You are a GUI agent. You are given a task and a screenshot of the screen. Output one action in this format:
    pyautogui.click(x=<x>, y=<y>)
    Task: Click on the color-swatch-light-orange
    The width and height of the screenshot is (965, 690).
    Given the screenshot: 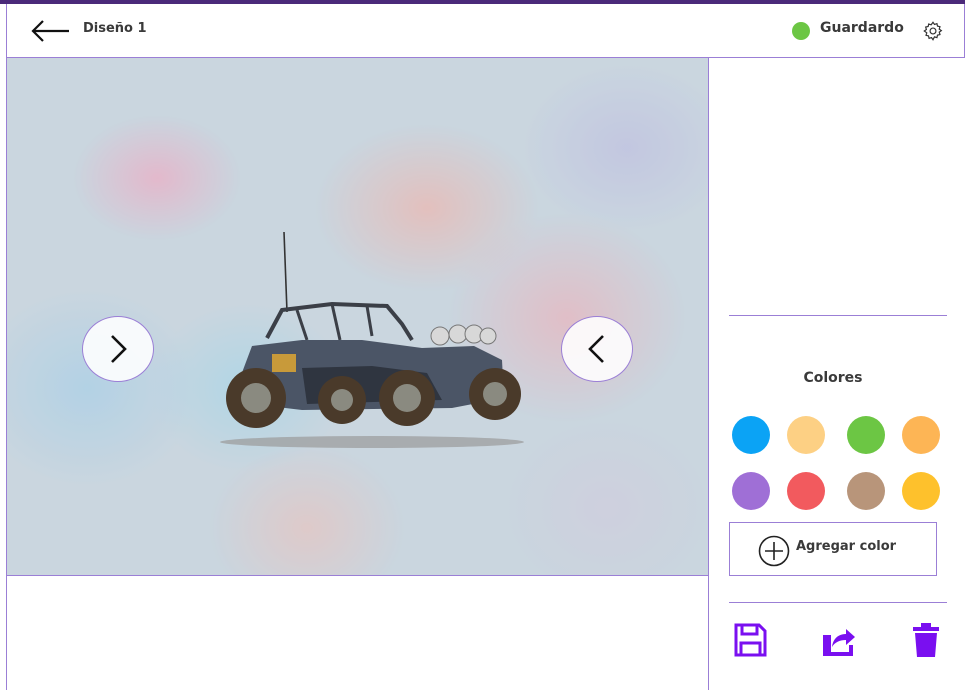 What is the action you would take?
    pyautogui.click(x=806, y=435)
    